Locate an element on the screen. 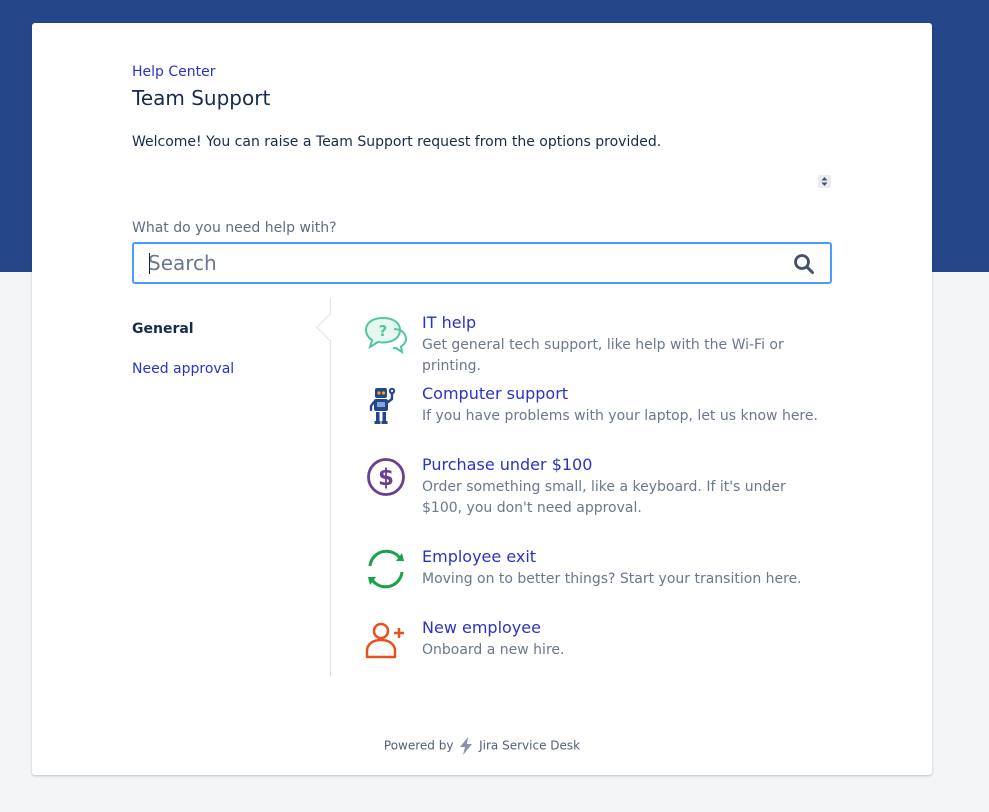 This screenshot has height=812, width=989. active-indicator is located at coordinates (329, 327).